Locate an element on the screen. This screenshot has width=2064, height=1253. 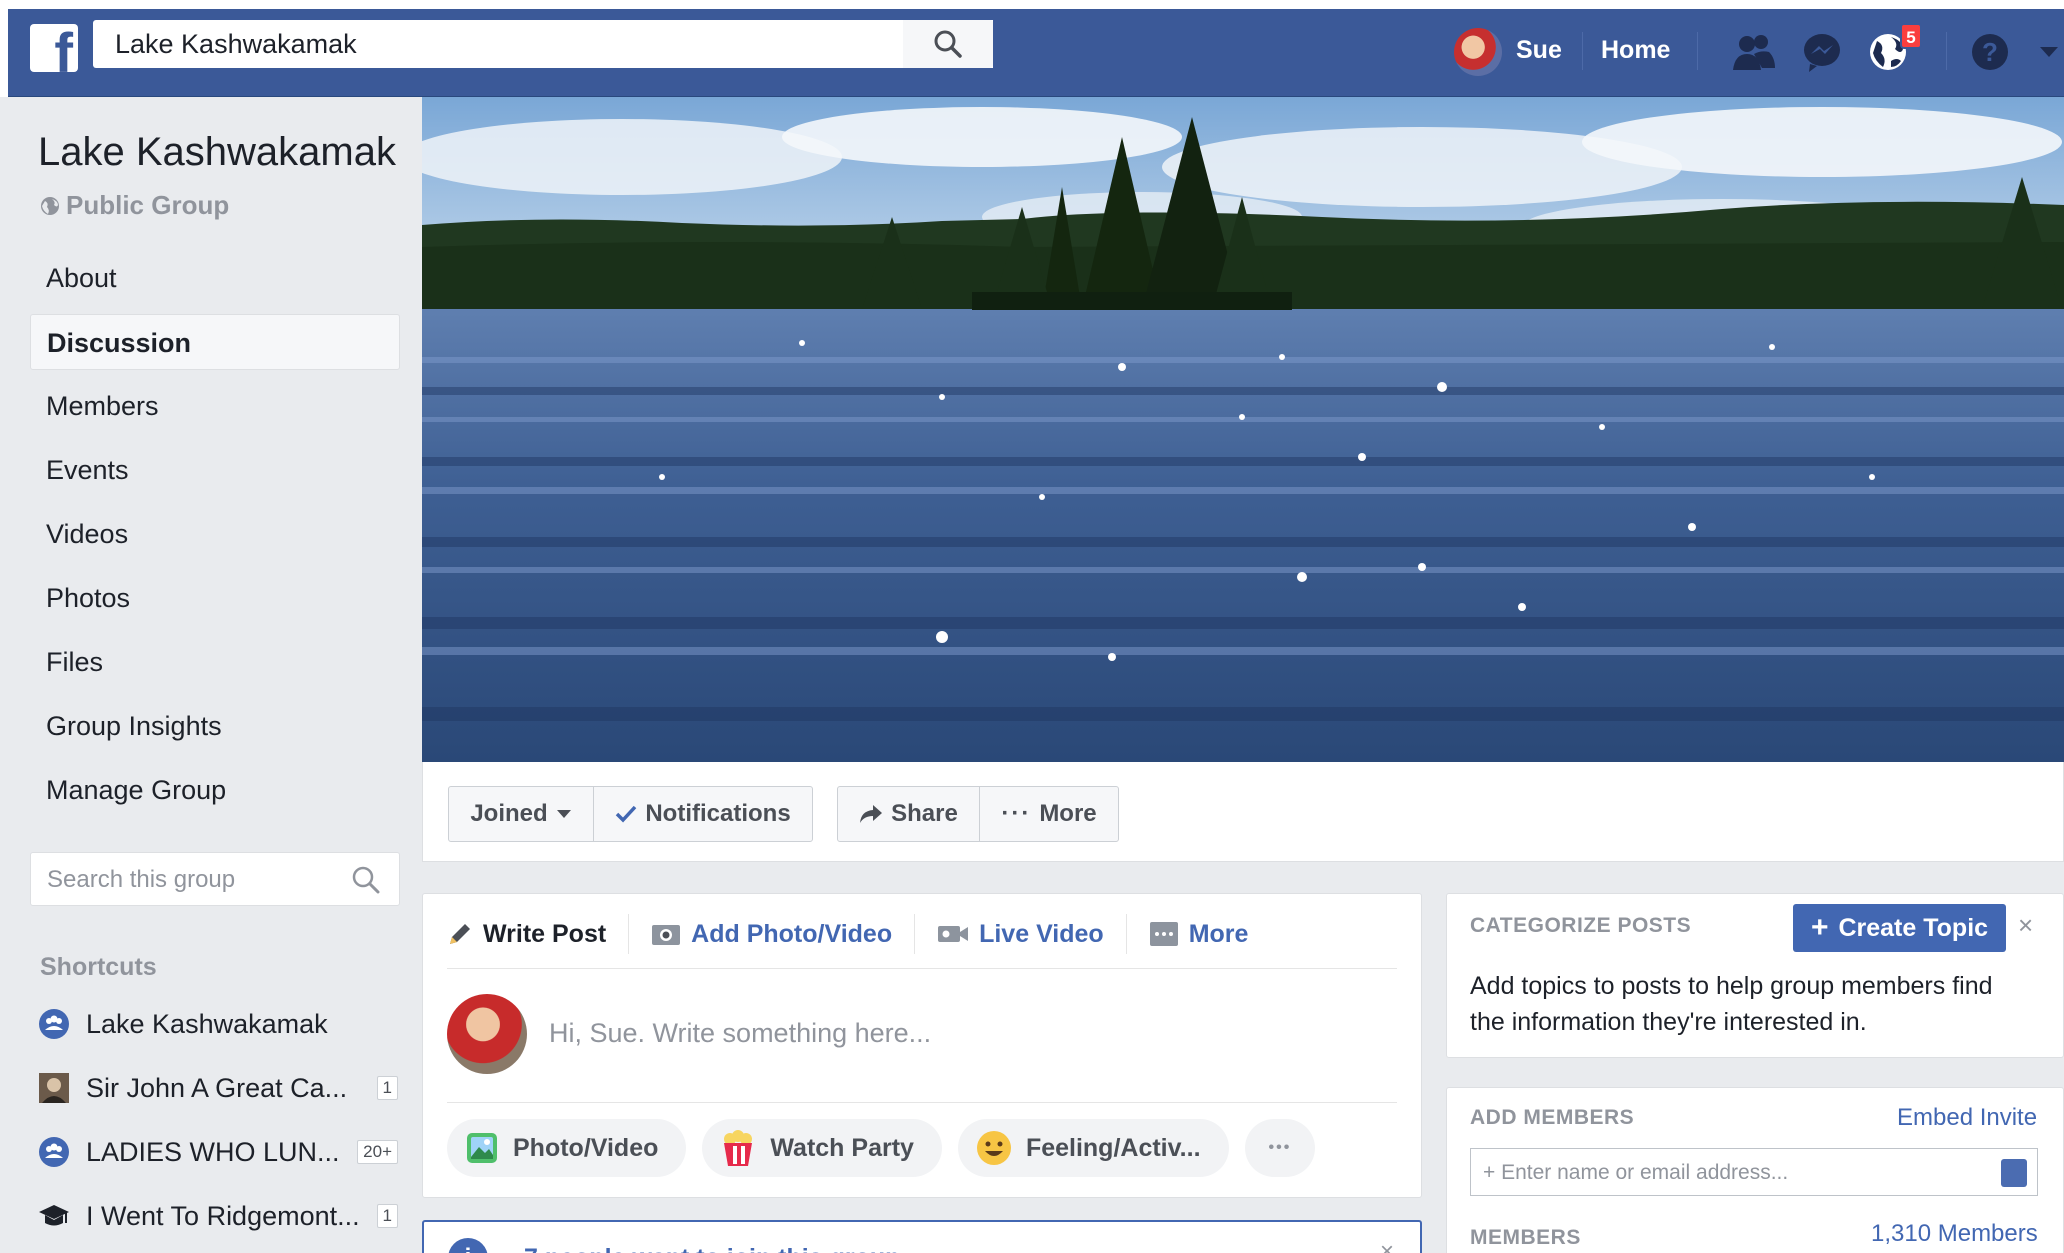
tab-live-video: Live Video is located at coordinates (1021, 934).